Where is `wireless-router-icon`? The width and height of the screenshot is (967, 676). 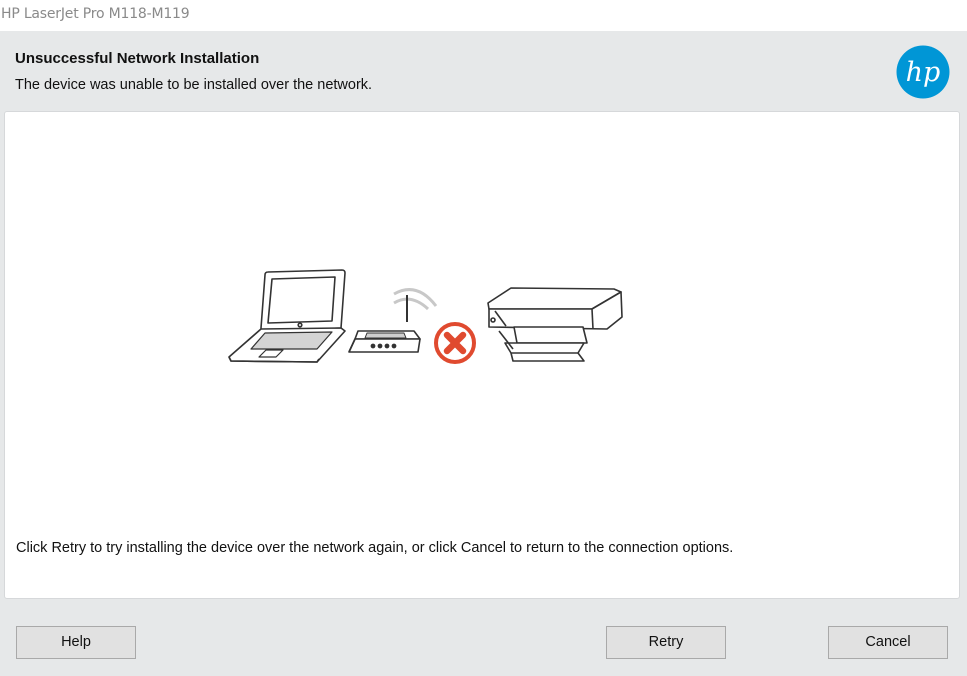
wireless-router-icon is located at coordinates (393, 320).